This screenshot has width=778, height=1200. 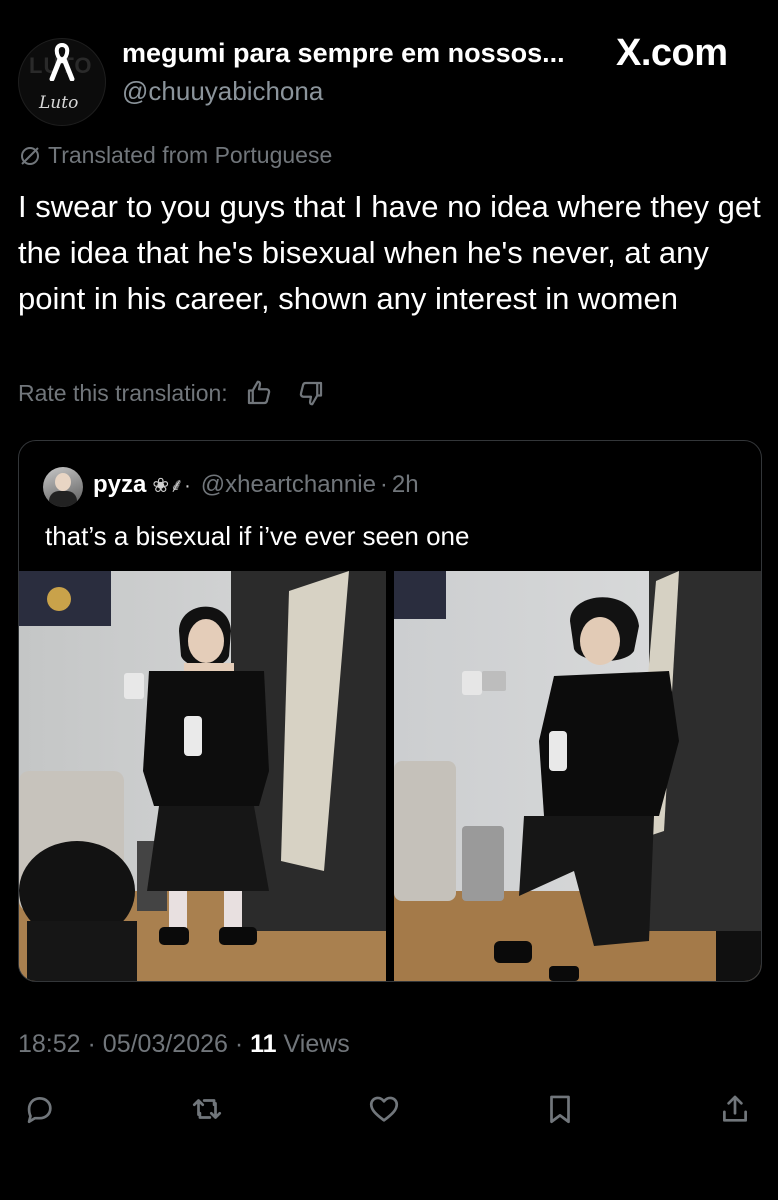 What do you see at coordinates (30, 155) in the screenshot?
I see `translate-icon` at bounding box center [30, 155].